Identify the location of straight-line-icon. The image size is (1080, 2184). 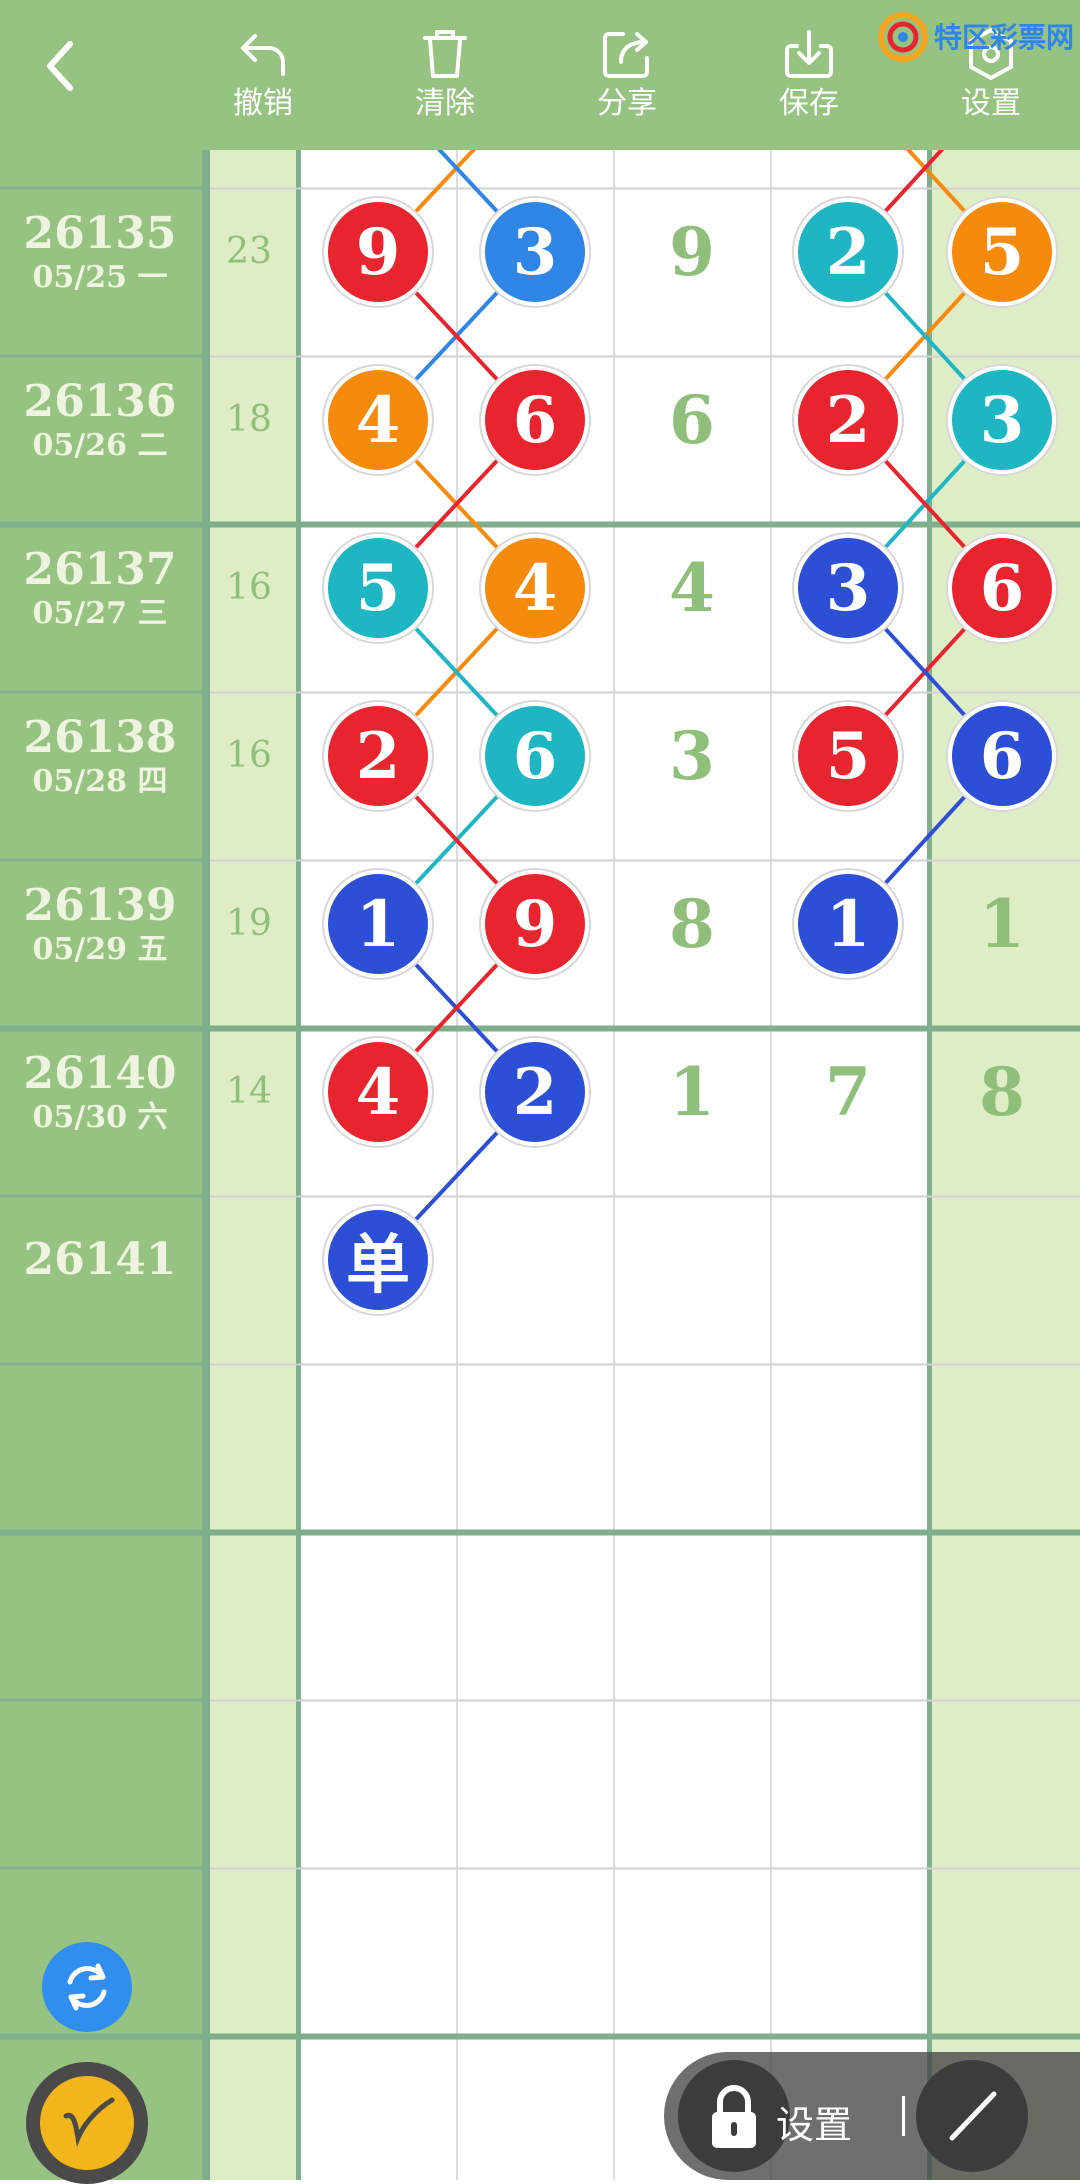
(973, 2116).